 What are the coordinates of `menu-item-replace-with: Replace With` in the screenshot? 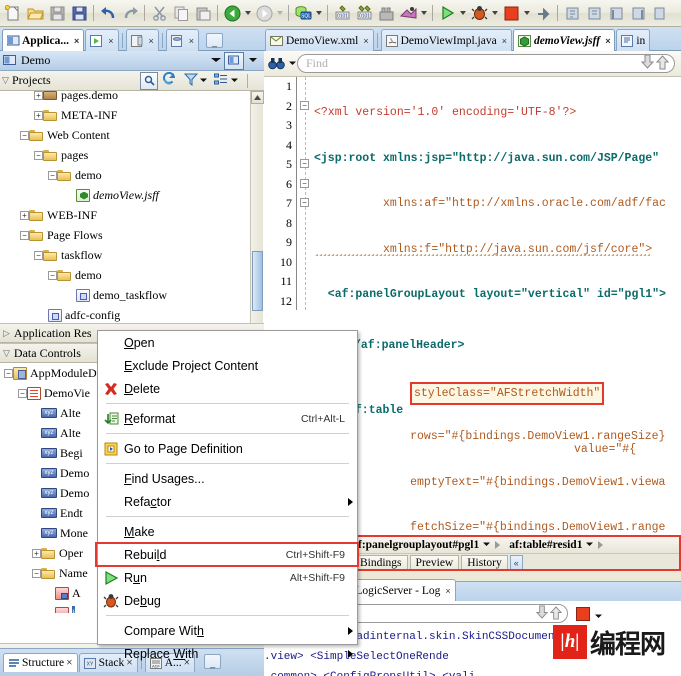 It's located at (227, 653).